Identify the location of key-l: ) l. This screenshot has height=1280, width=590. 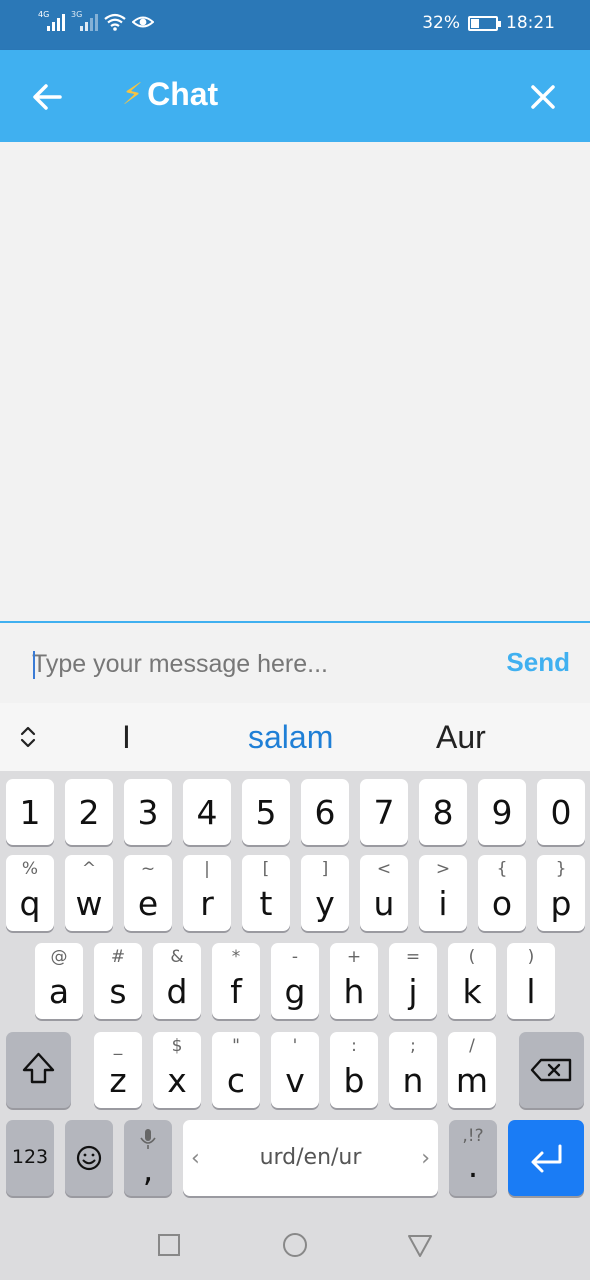
(531, 981).